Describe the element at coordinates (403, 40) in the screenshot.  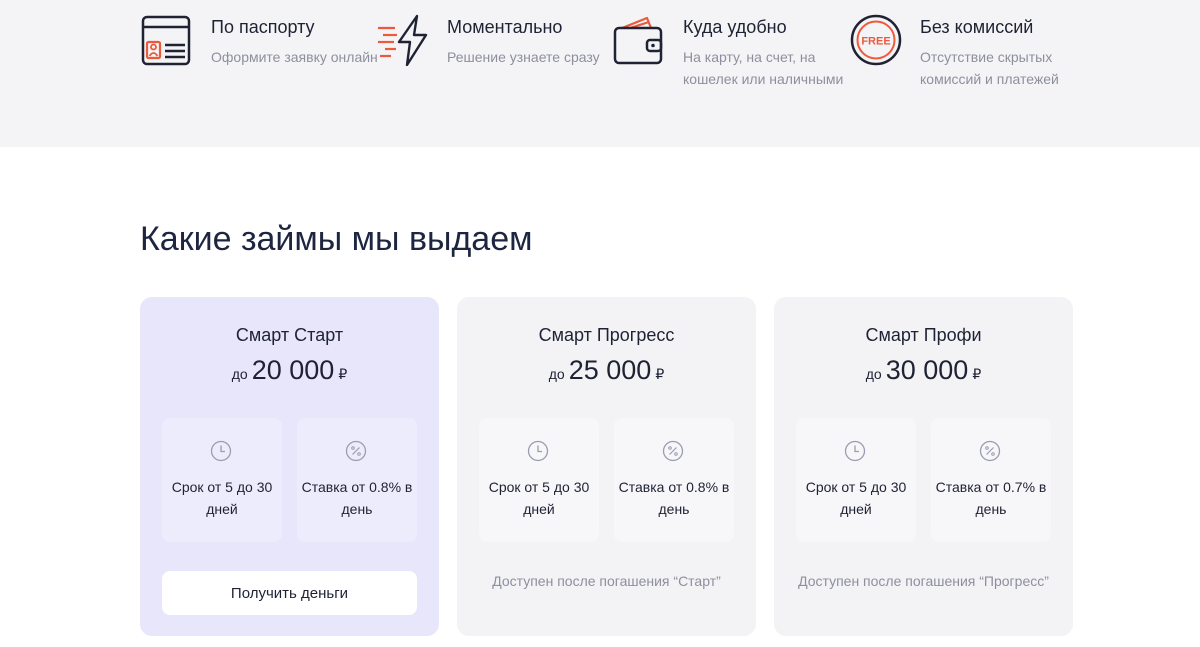
I see `lightning-icon` at that location.